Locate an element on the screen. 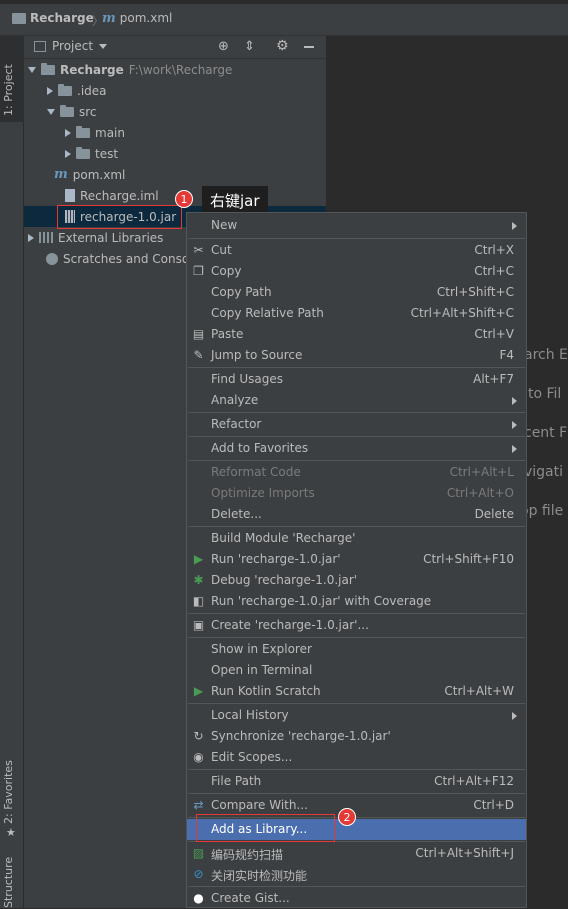 The height and width of the screenshot is (909, 568). menu-shortcut: F4 is located at coordinates (506, 355).